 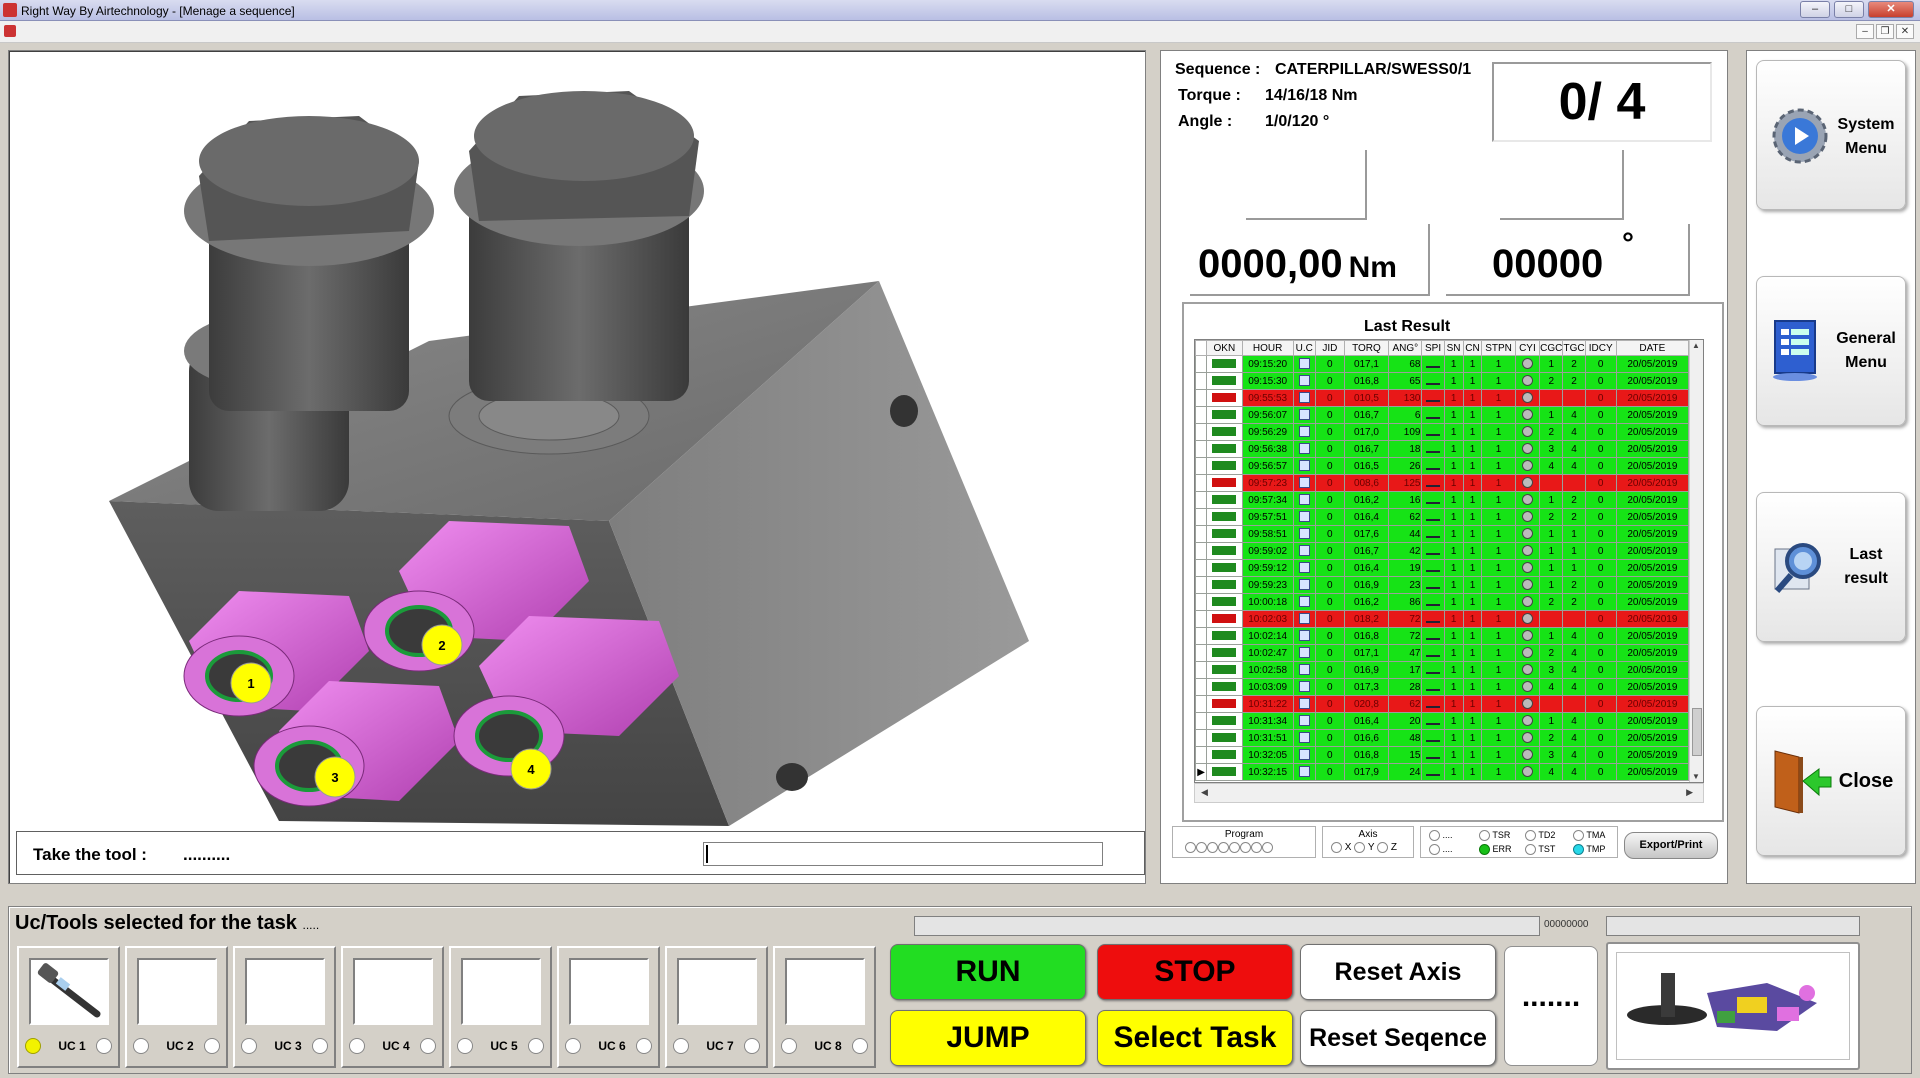 What do you see at coordinates (1442, 534) in the screenshot?
I see `result-row: 09:58:51 0 017,6 44 1 1 1 1 1 0 20/05/2019` at bounding box center [1442, 534].